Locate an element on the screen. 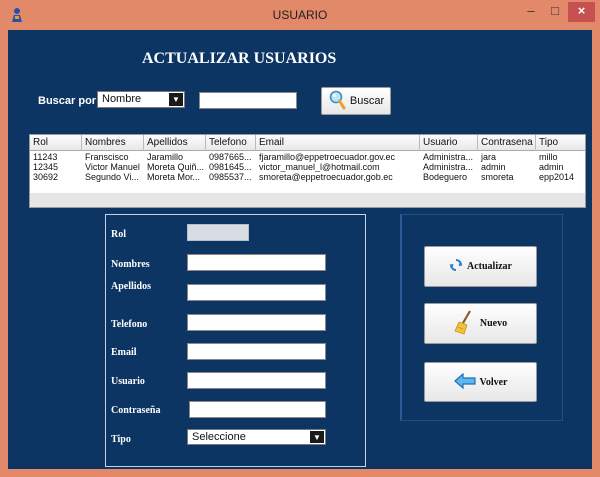  rol-field is located at coordinates (218, 232).